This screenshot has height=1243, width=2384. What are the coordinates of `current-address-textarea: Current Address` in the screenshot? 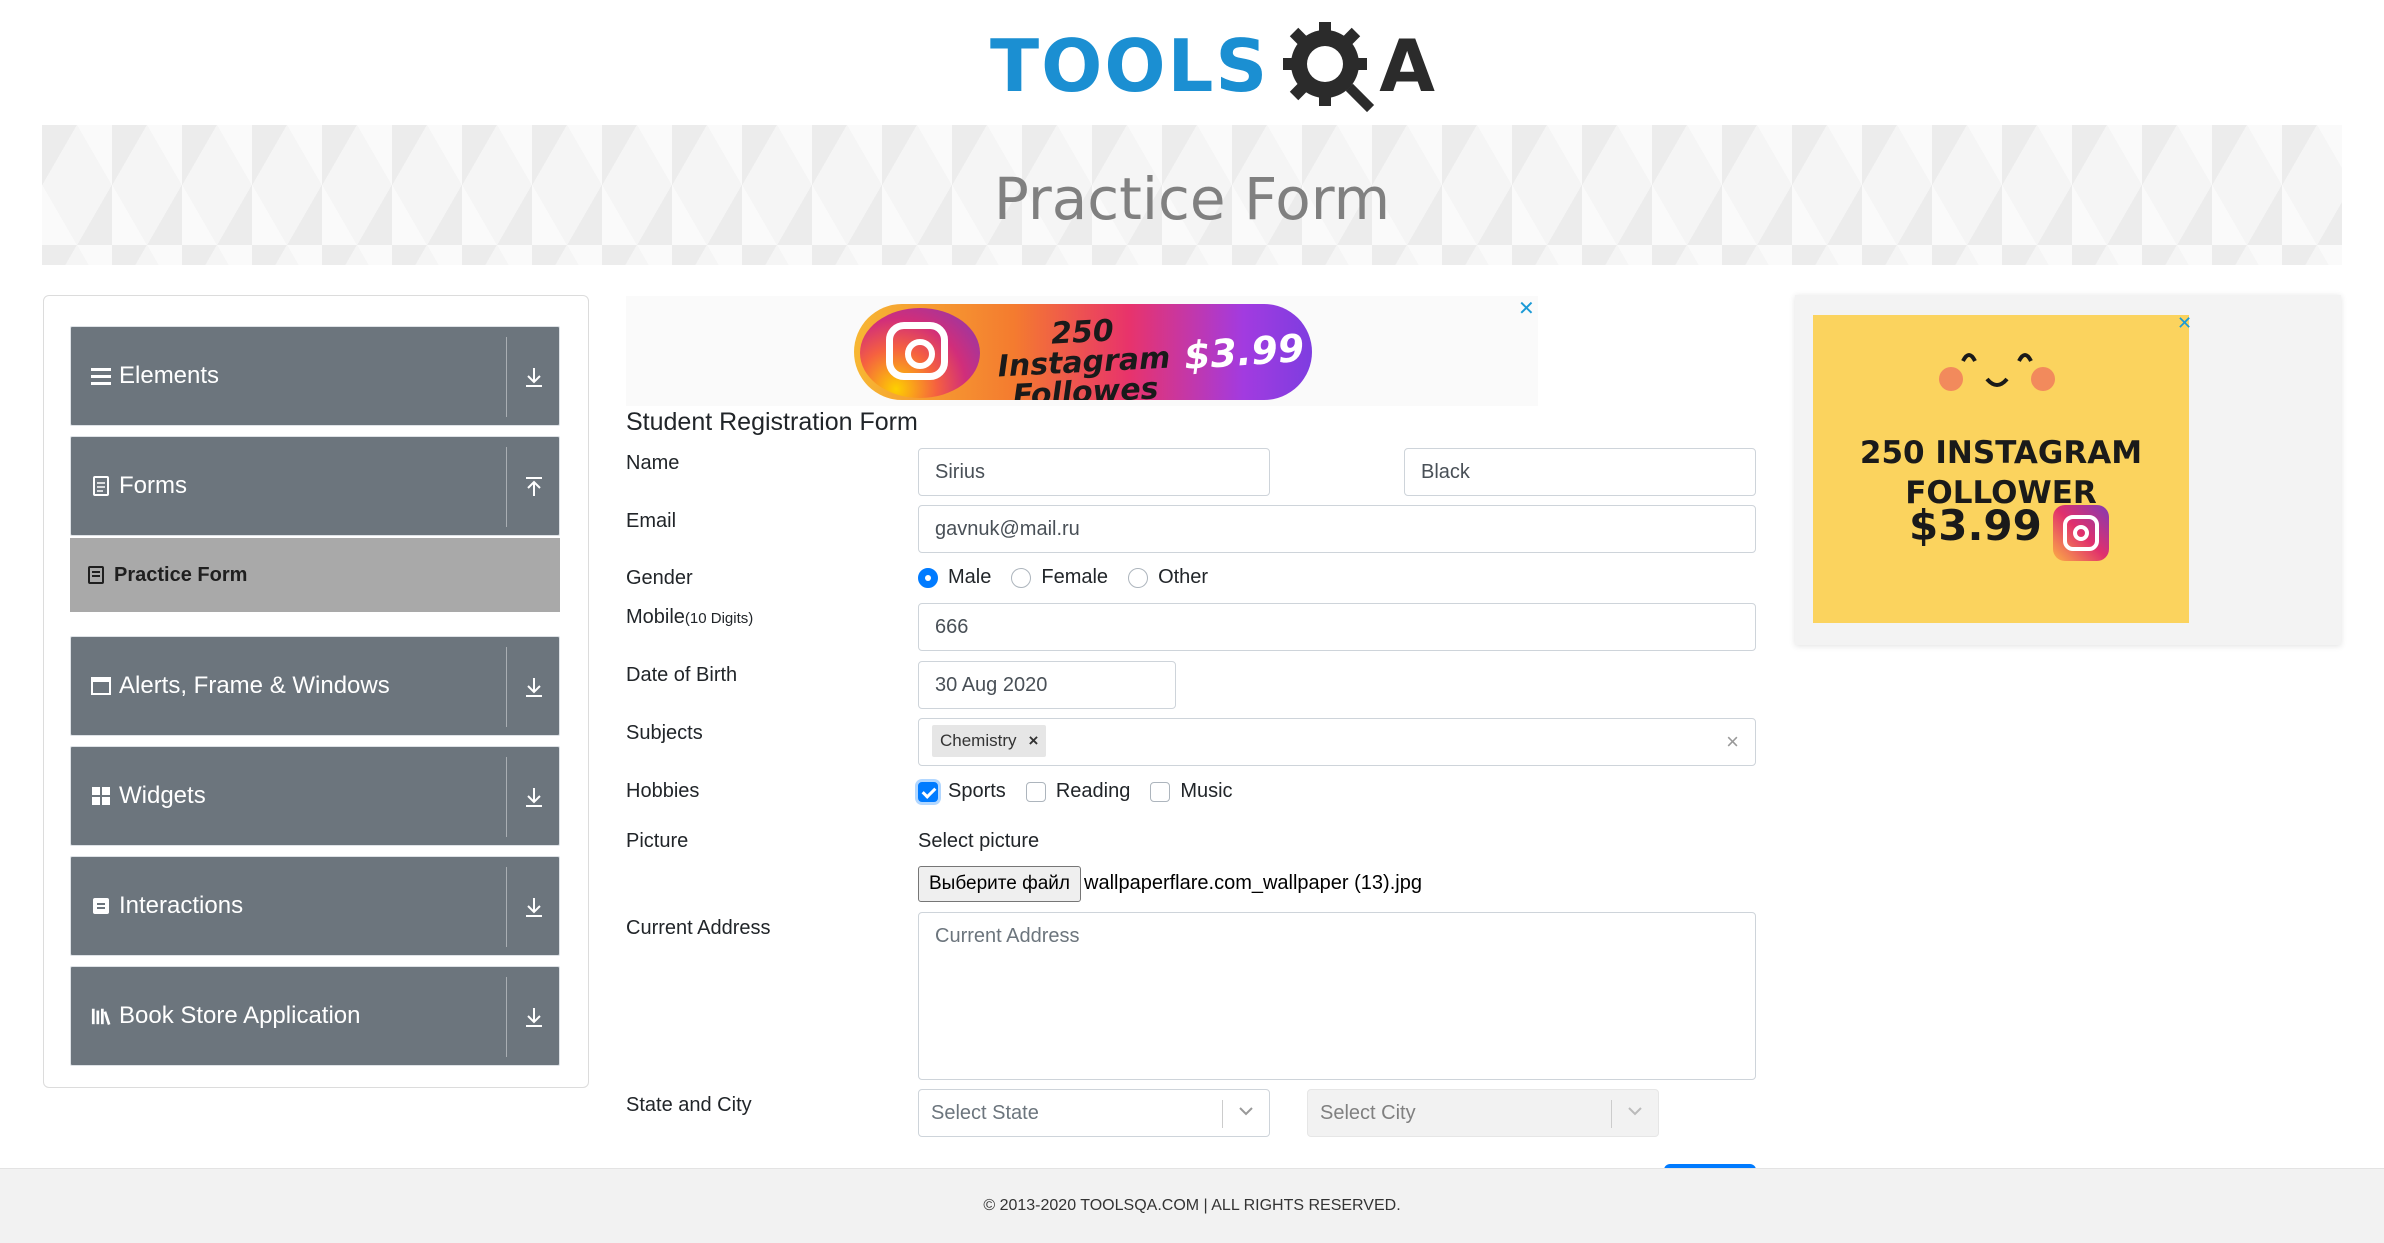 It's located at (1337, 996).